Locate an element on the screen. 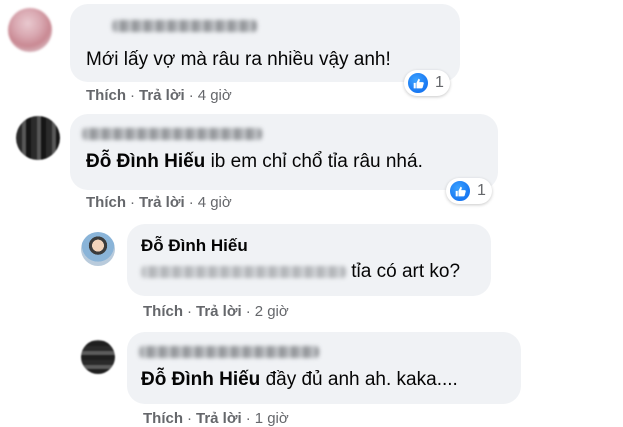 This screenshot has height=427, width=623. comment-bubble: Đỗ Đình Hiếu tỉa có art ko? is located at coordinates (309, 260).